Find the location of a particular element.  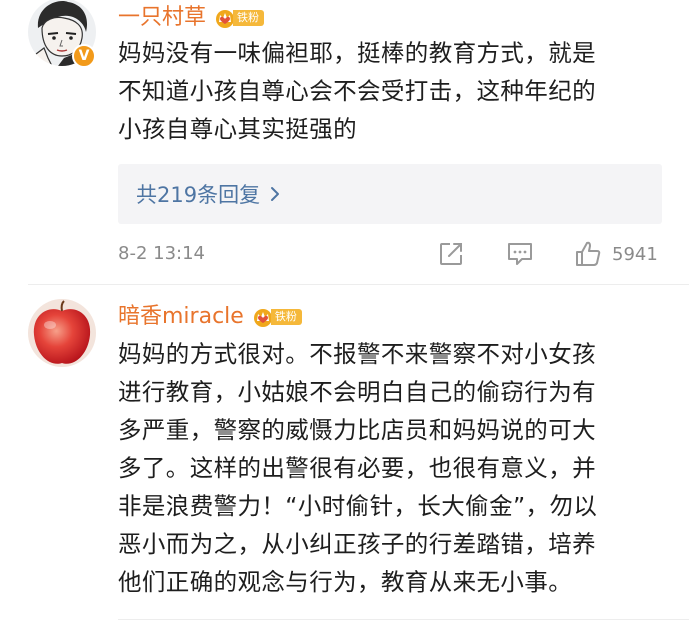

username-row: 一只村草 铁粉 is located at coordinates (191, 18).